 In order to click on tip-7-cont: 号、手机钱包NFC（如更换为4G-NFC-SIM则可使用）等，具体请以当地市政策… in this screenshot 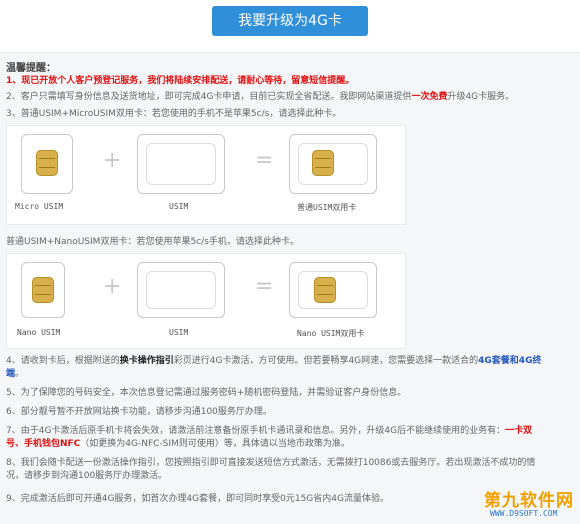, I will do `click(178, 444)`.